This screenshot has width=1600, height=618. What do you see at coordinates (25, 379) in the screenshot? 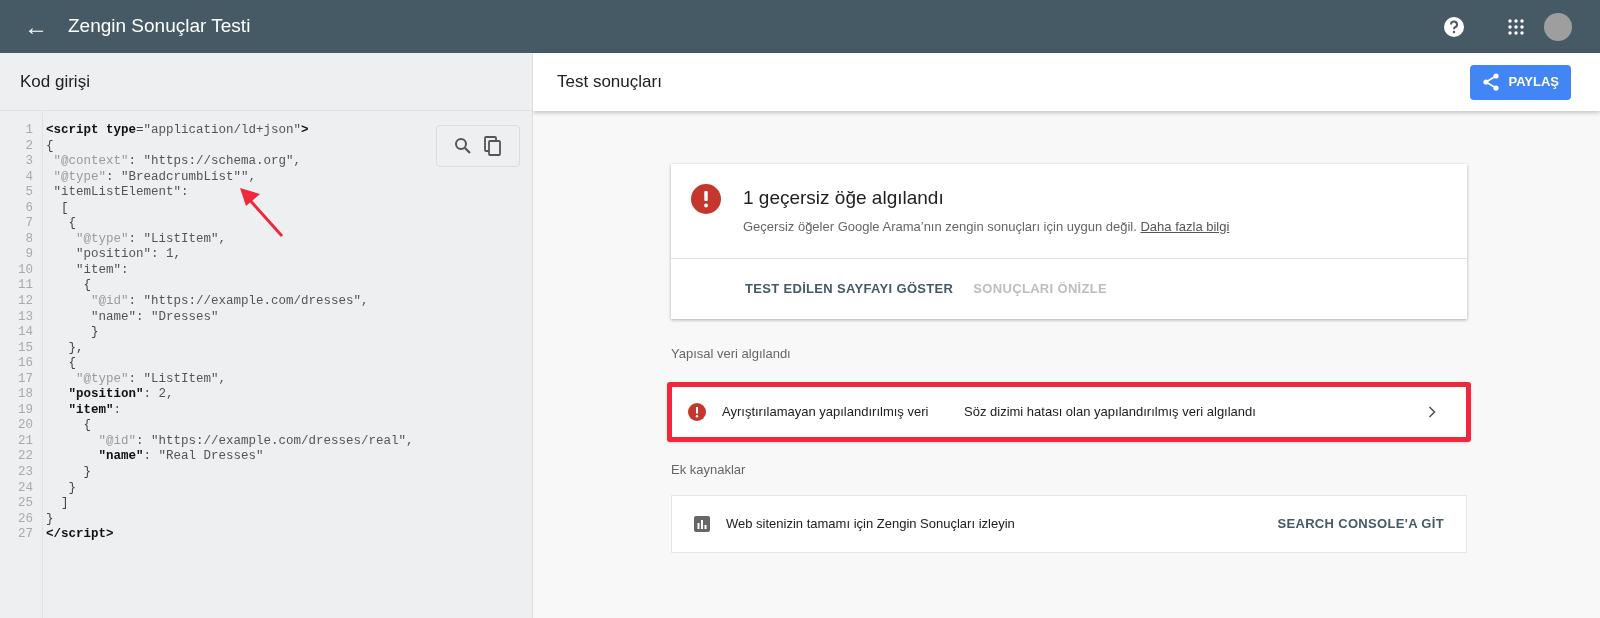
I see `line-number: 17` at bounding box center [25, 379].